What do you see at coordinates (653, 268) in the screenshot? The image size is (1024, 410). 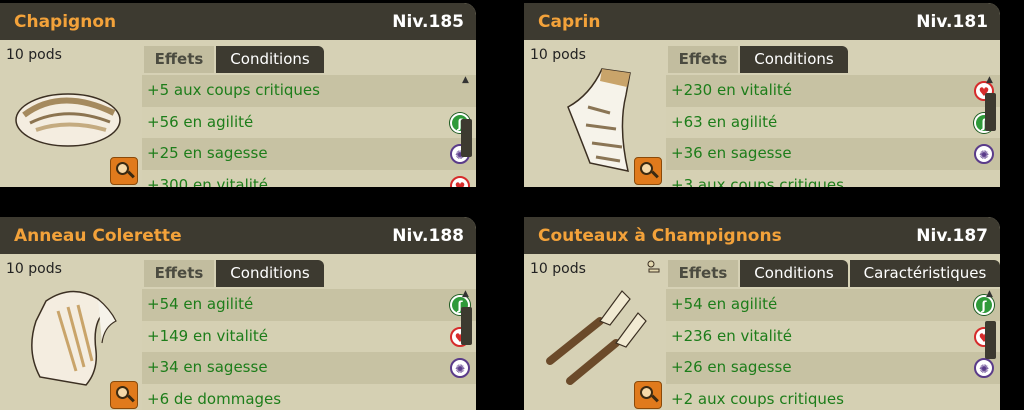 I see `pin-icon` at bounding box center [653, 268].